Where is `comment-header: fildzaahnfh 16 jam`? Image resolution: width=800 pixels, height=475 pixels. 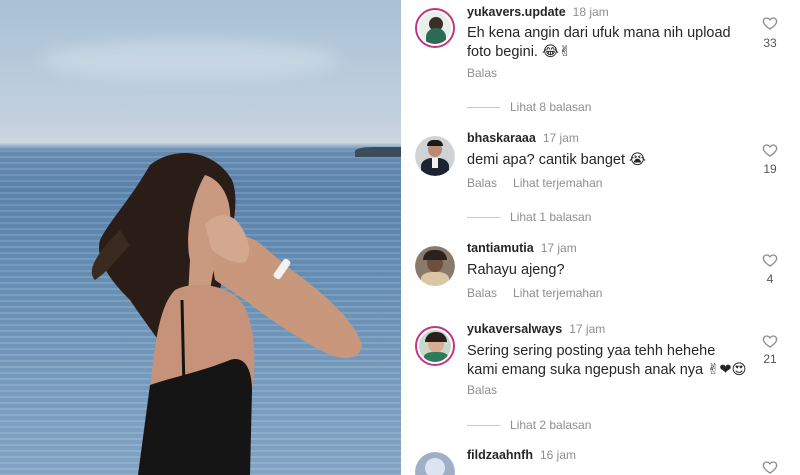 comment-header: fildzaahnfh 16 jam is located at coordinates (521, 455).